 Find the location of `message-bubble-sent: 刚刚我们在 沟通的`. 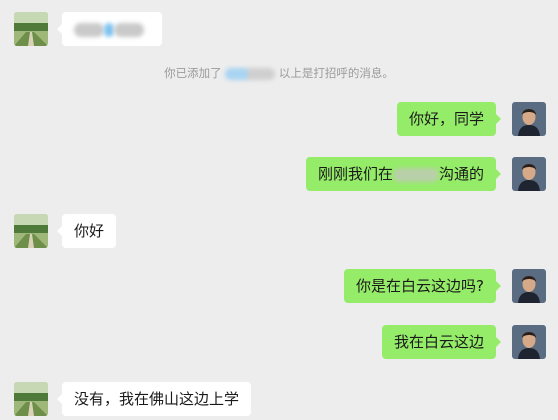

message-bubble-sent: 刚刚我们在 沟通的 is located at coordinates (403, 174).